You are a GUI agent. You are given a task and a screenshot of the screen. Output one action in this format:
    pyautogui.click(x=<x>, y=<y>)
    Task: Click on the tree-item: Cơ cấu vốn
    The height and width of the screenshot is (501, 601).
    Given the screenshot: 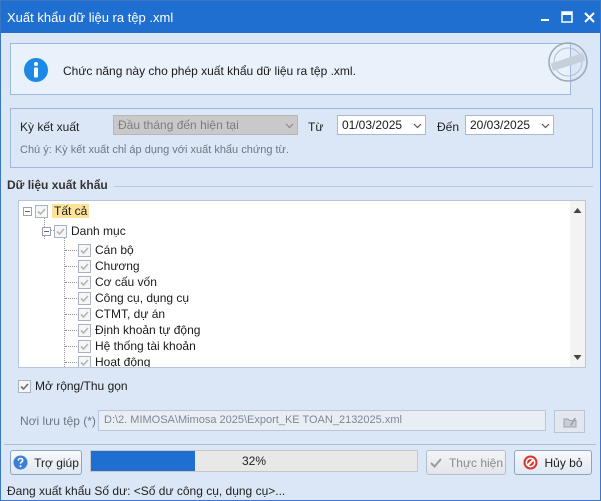 What is the action you would take?
    pyautogui.click(x=117, y=282)
    